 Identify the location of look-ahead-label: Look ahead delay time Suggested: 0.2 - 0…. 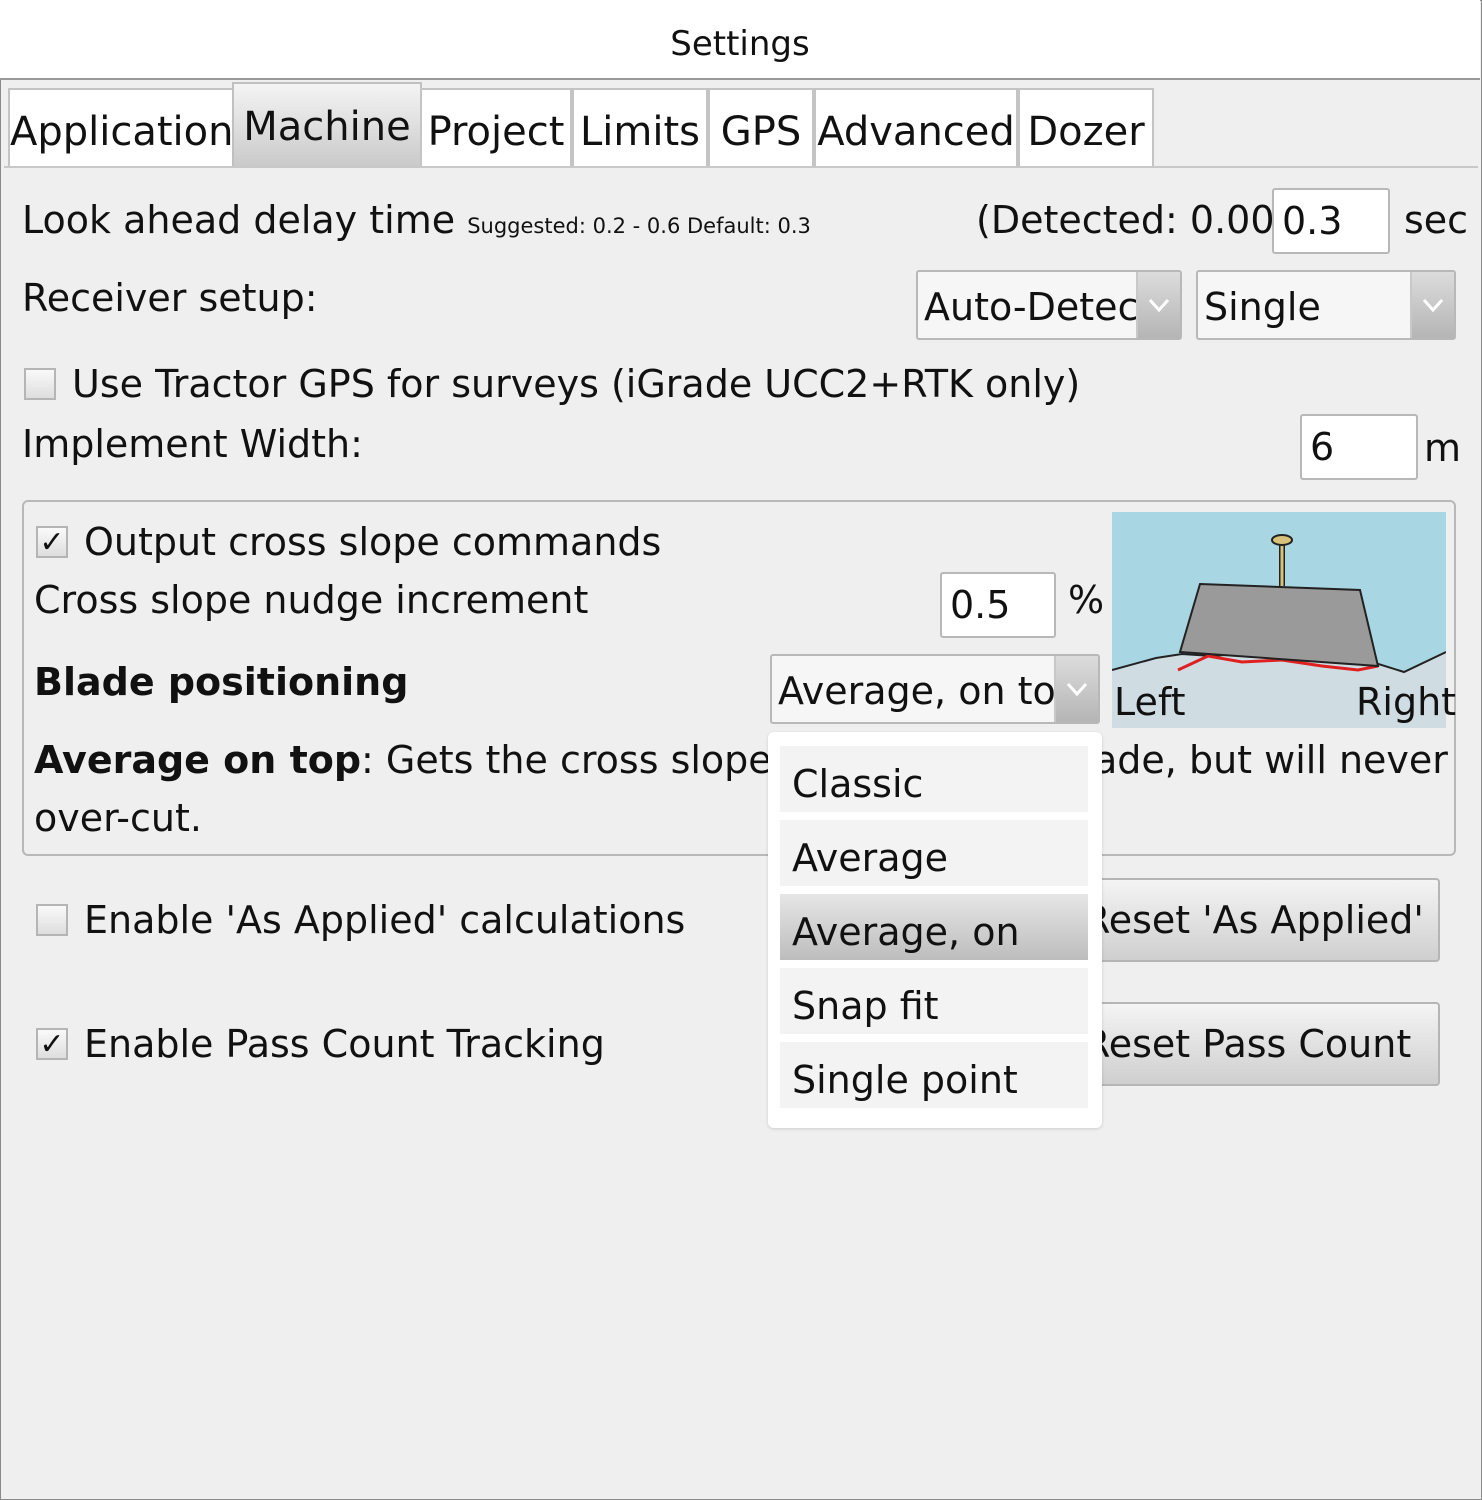
(416, 220).